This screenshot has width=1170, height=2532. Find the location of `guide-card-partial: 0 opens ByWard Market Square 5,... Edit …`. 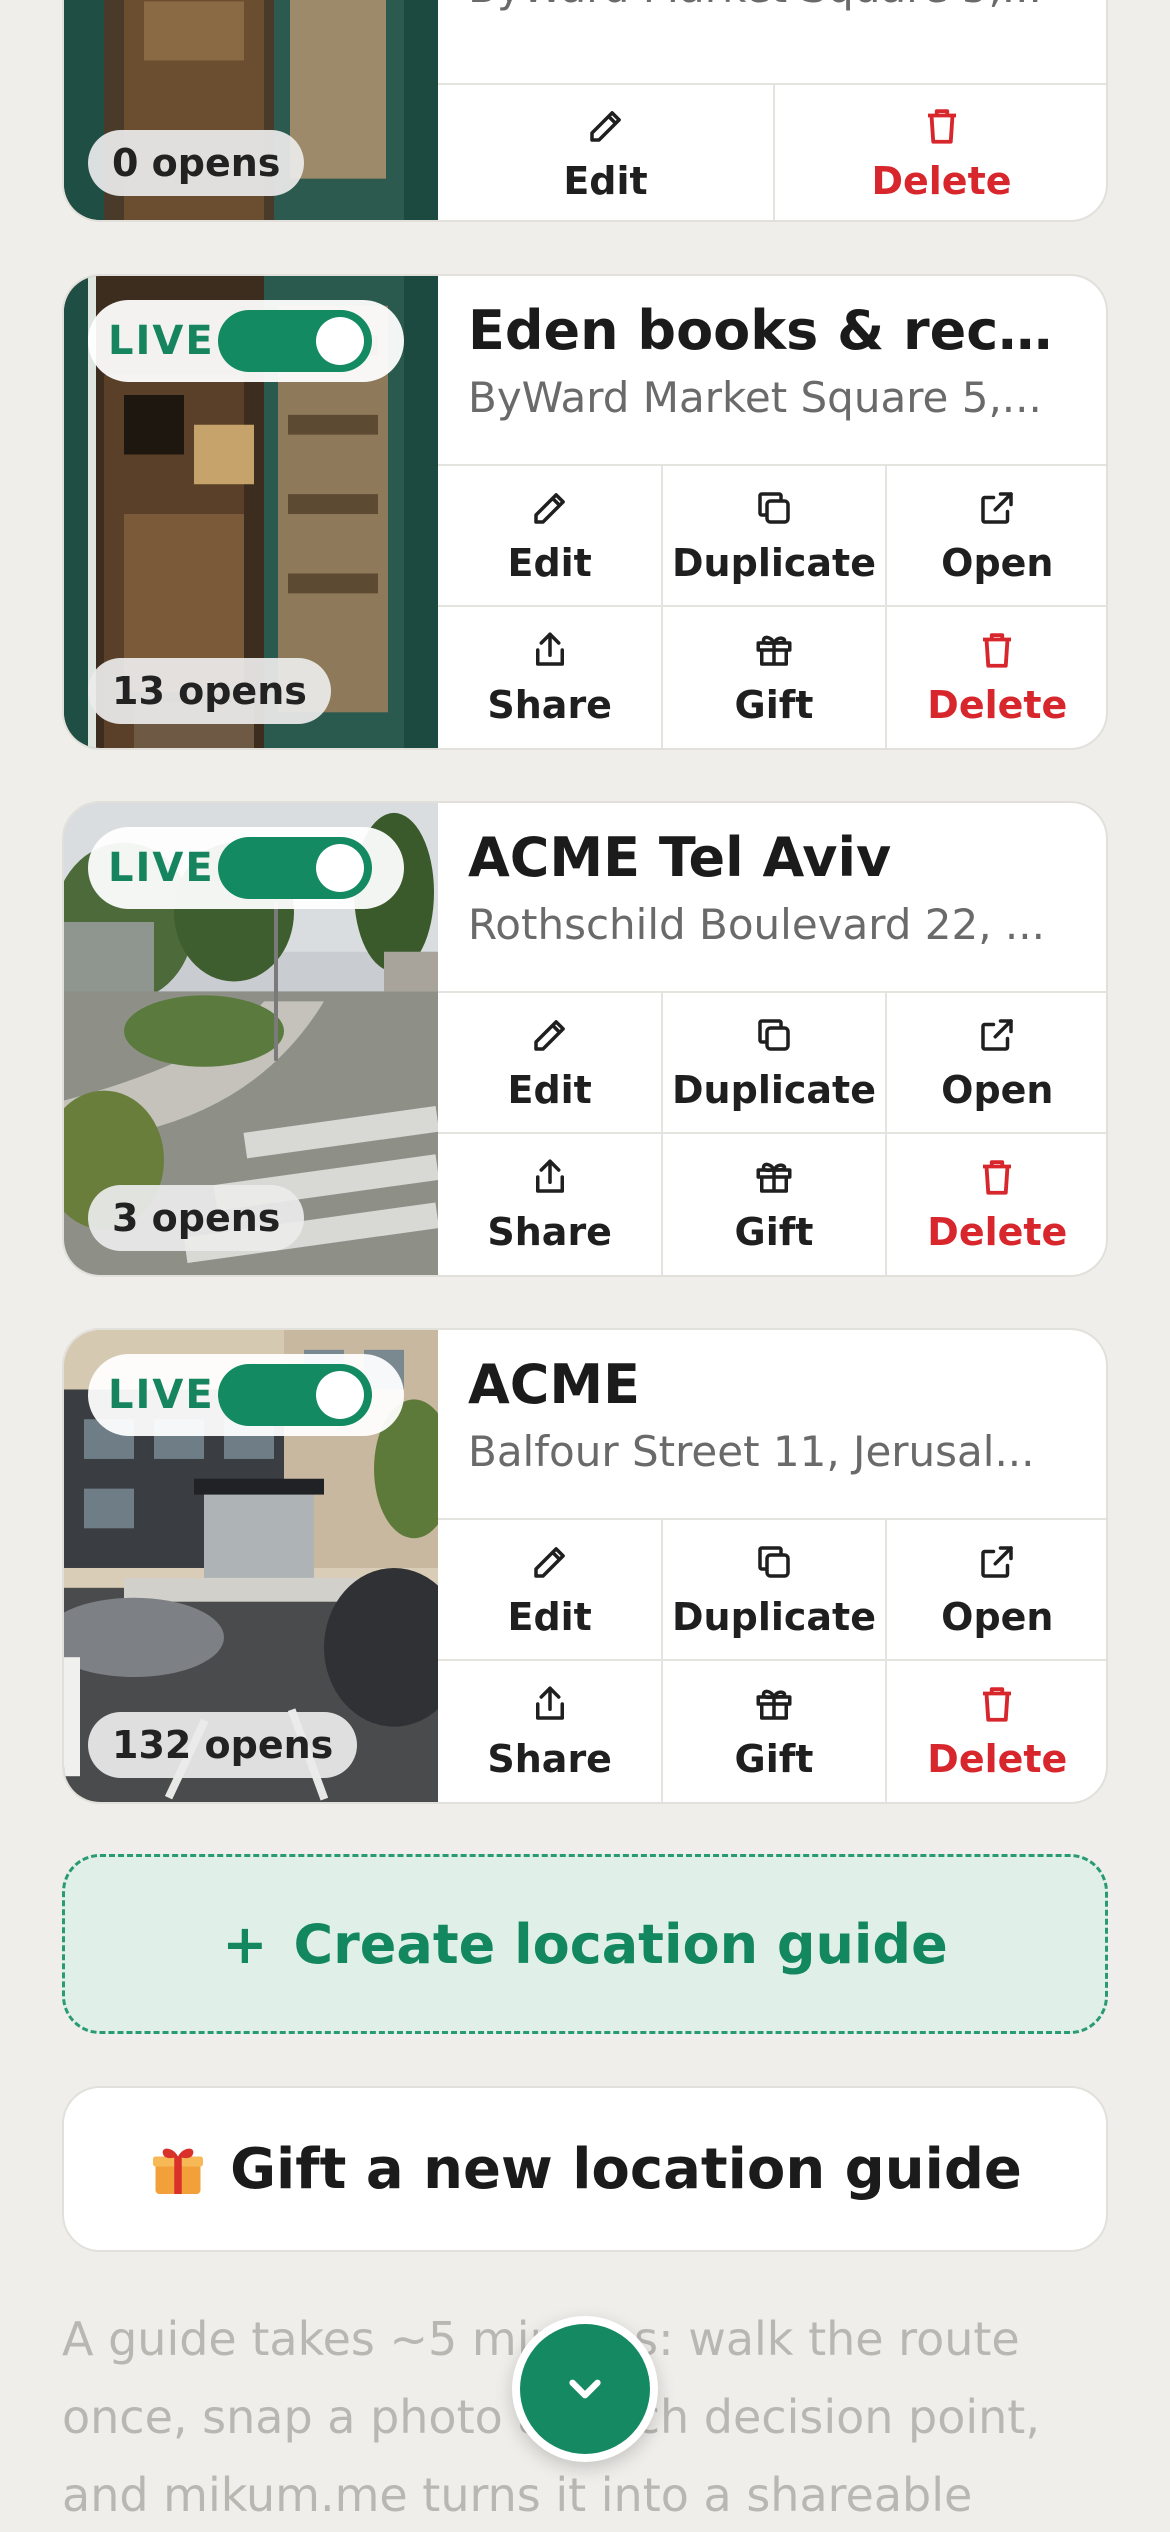

guide-card-partial: 0 opens ByWard Market Square 5,... Edit … is located at coordinates (585, 111).